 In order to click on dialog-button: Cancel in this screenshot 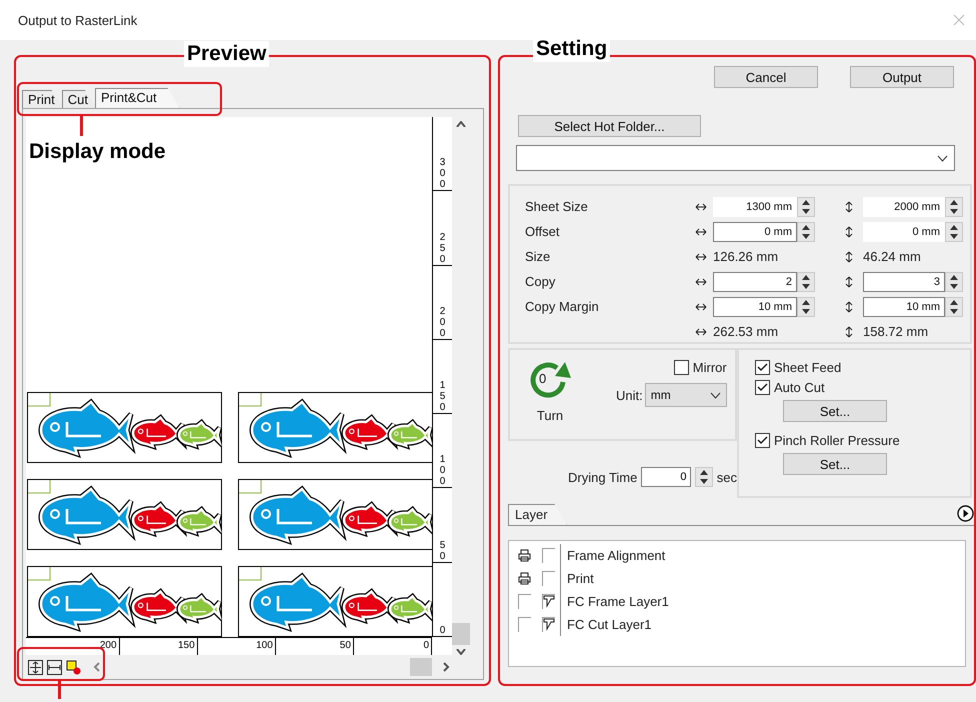, I will do `click(766, 77)`.